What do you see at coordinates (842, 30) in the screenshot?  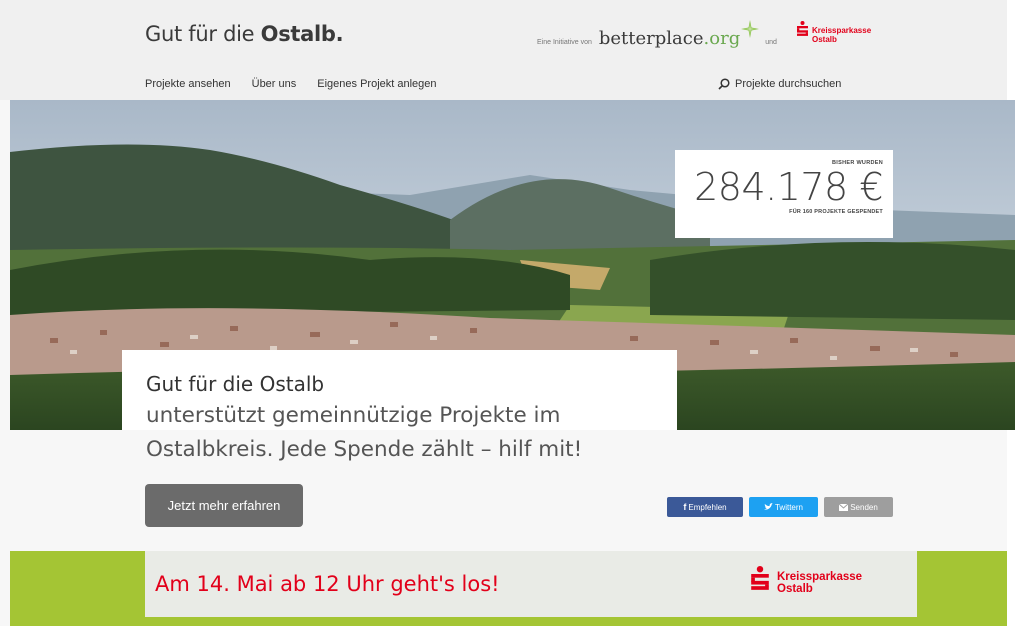 I see `sparkasse-name-line1: Kreissparkasse` at bounding box center [842, 30].